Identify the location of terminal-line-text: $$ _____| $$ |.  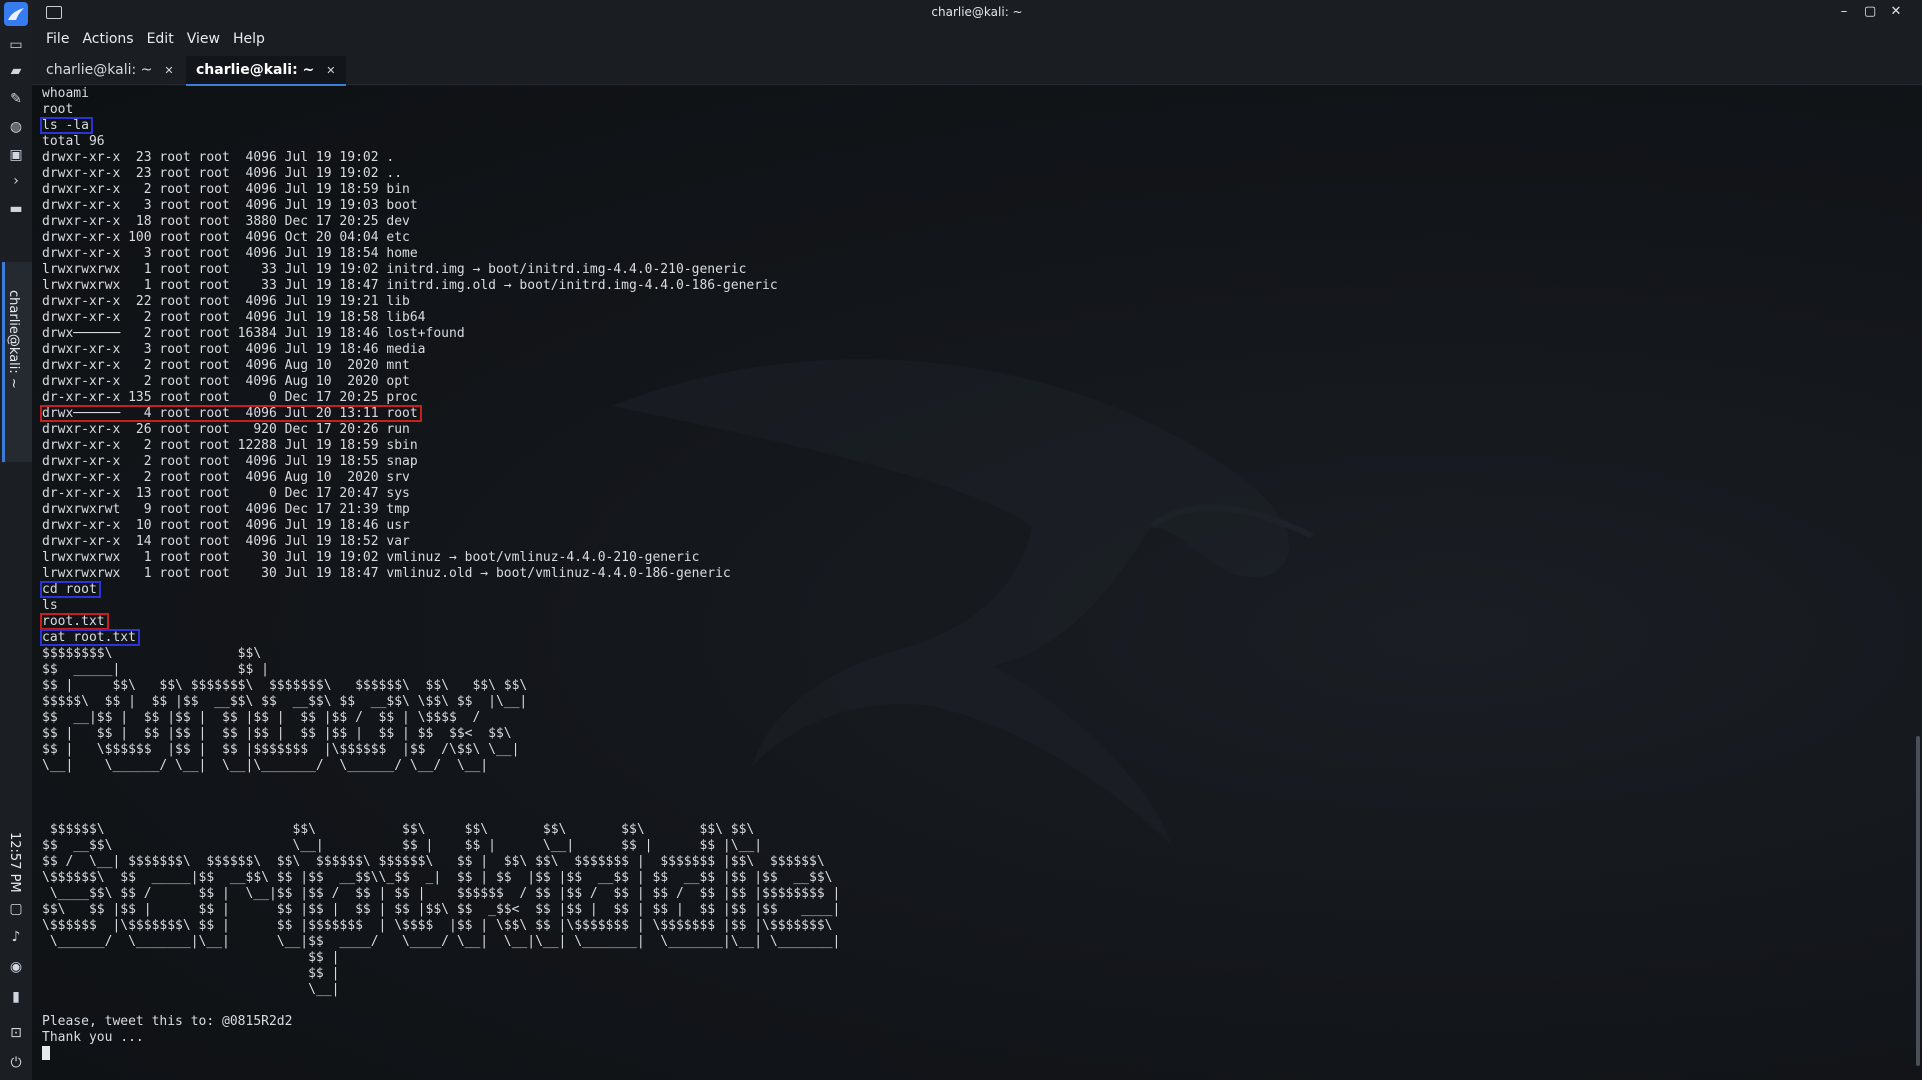
(155, 669).